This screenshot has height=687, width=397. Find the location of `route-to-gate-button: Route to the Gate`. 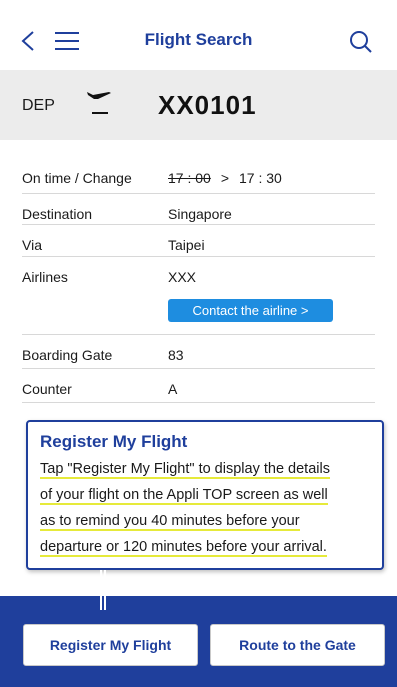

route-to-gate-button: Route to the Gate is located at coordinates (297, 645).